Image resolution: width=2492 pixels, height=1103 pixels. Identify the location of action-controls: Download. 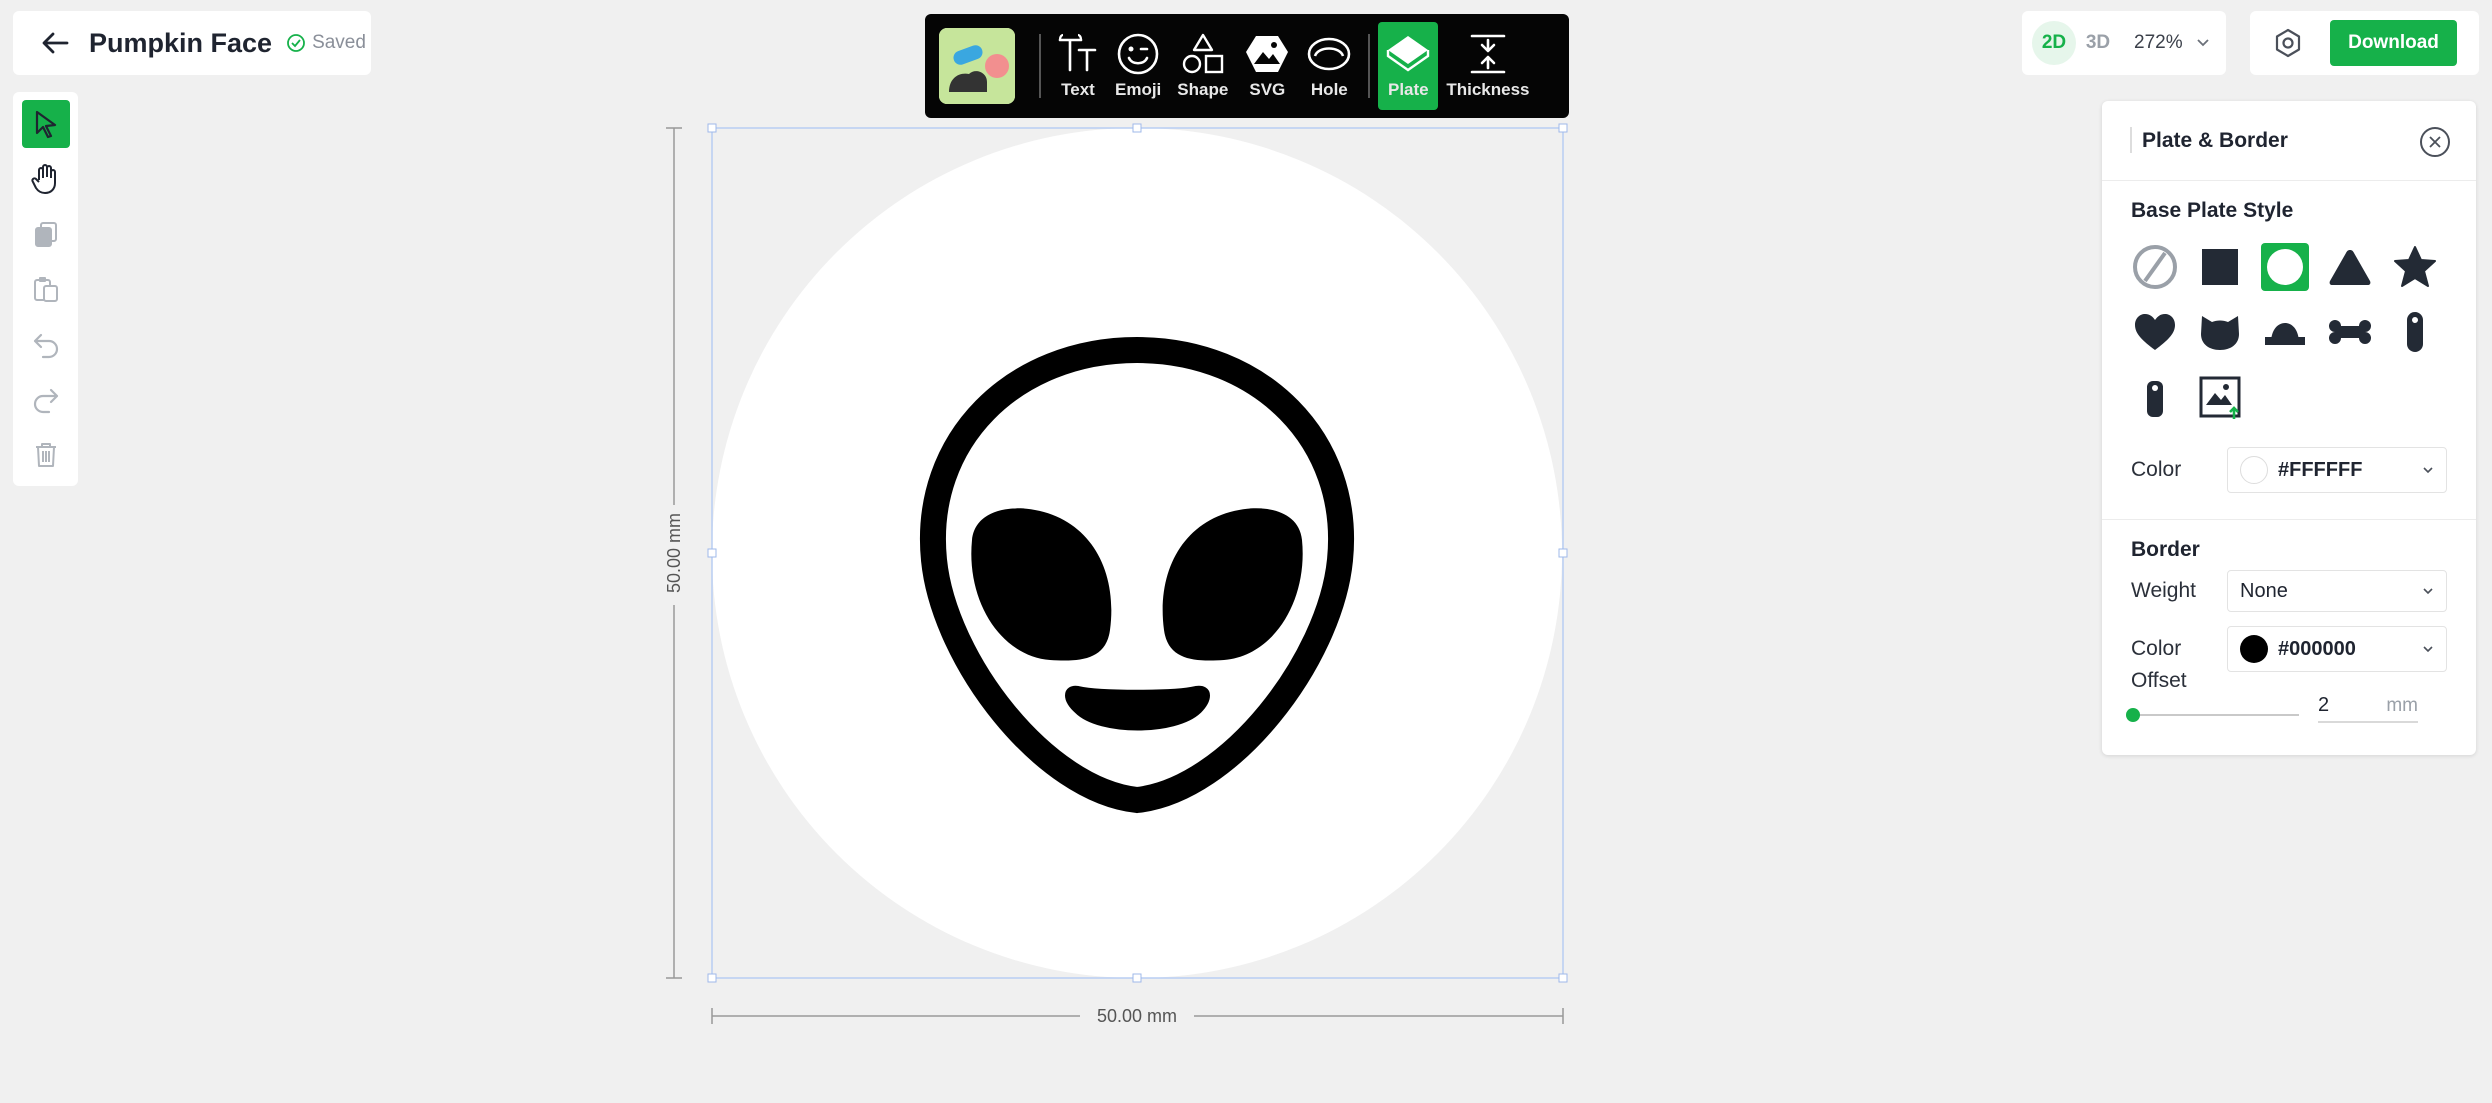
(2364, 43).